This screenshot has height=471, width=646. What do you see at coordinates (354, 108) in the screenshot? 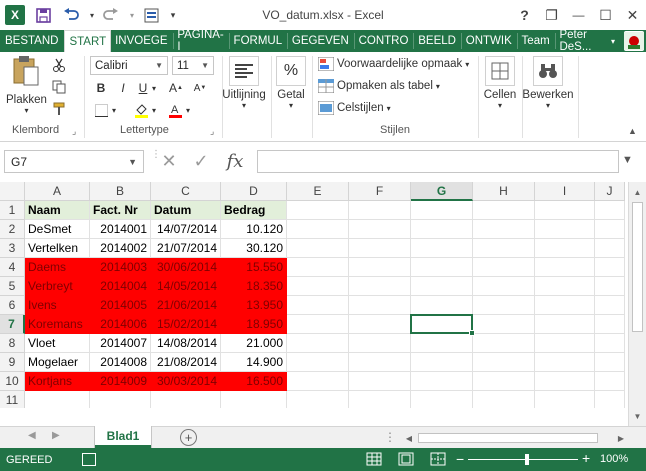
I see `cell-styles-button: Celstijlen ▾` at bounding box center [354, 108].